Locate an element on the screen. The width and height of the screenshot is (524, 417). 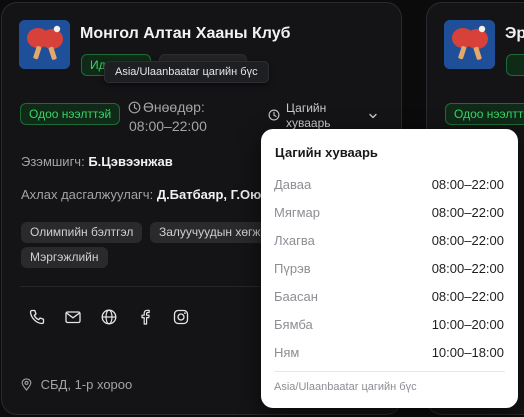
tag-chip: Олимпийн бэлтгэл is located at coordinates (82, 232).